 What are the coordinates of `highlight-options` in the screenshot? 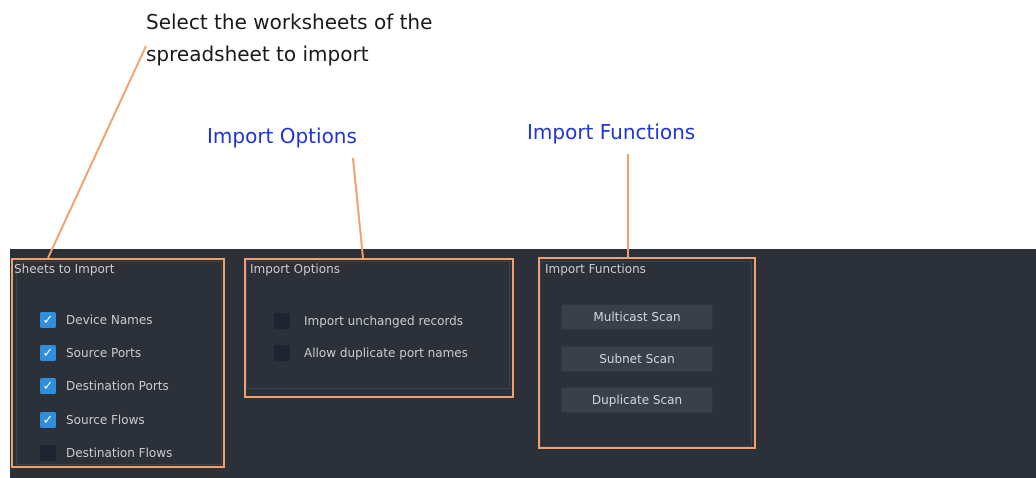 It's located at (379, 328).